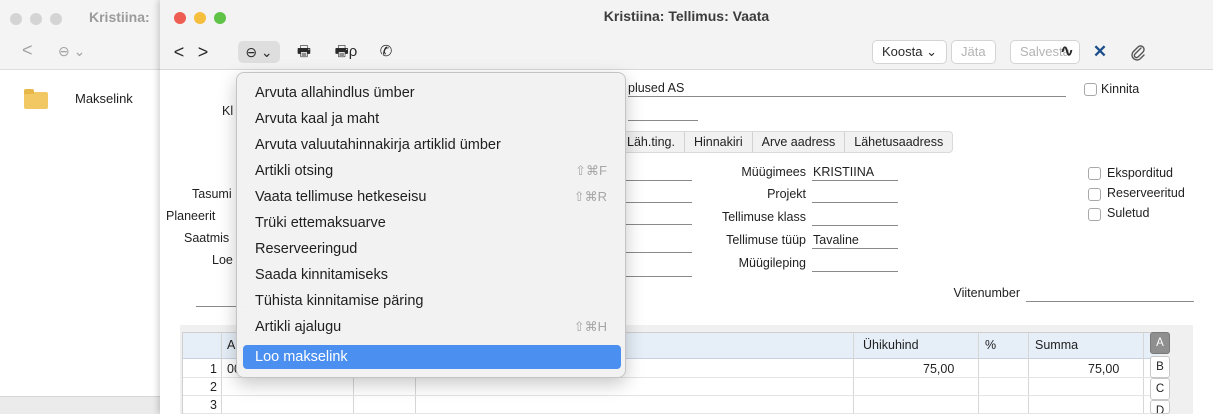  I want to click on row-number: 1, so click(213, 369).